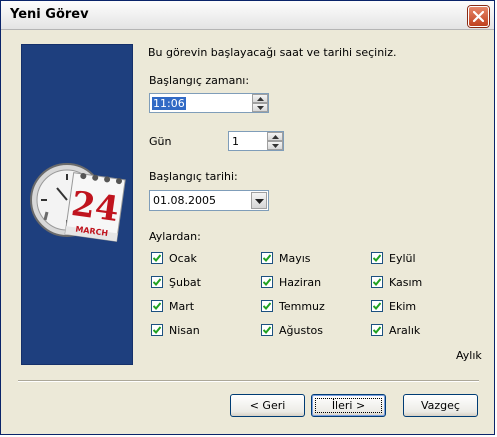 The width and height of the screenshot is (497, 437). Describe the element at coordinates (184, 200) in the screenshot. I see `start-date-value: 01.08.2005` at that location.